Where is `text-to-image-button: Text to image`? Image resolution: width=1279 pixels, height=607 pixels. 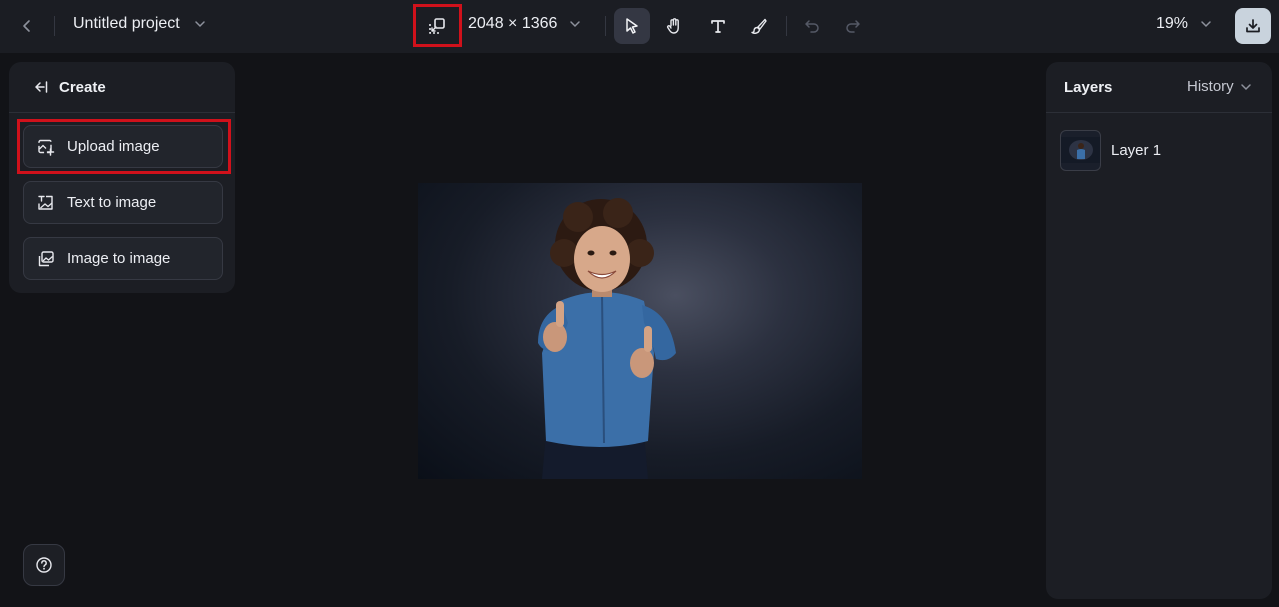
text-to-image-button: Text to image is located at coordinates (123, 202).